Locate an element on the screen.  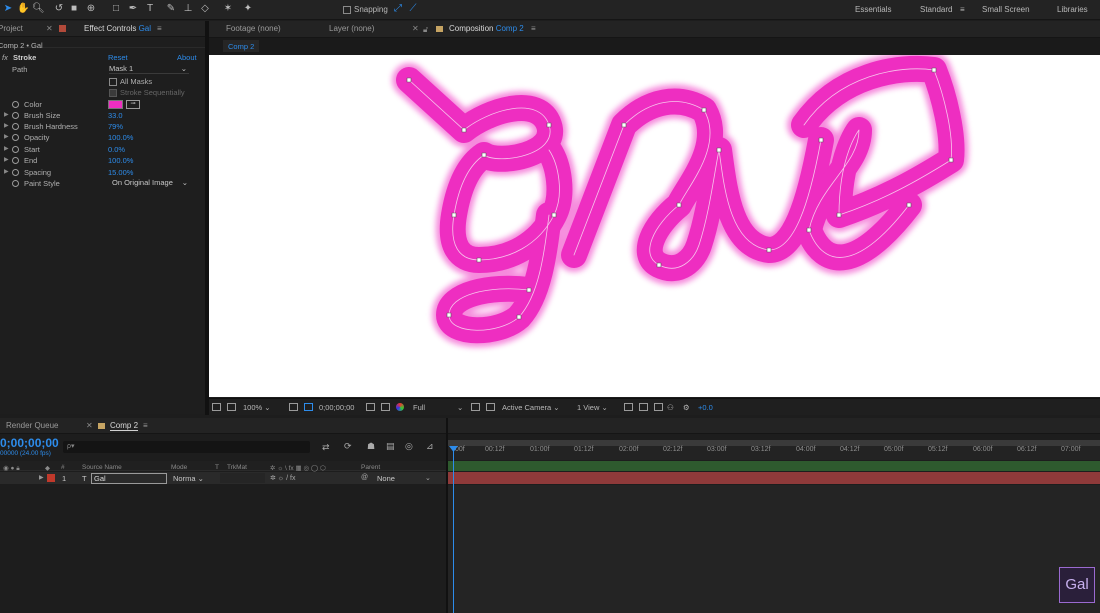
rectangle-tool-icon: □ is located at coordinates (116, 9).